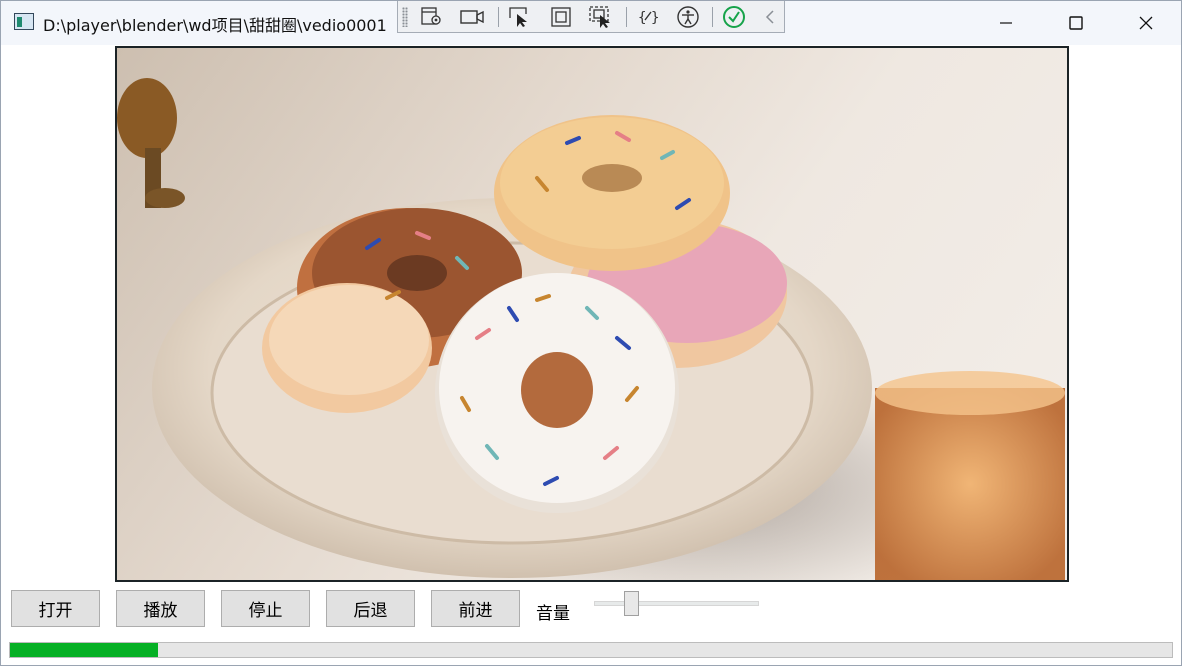 The height and width of the screenshot is (666, 1182). I want to click on maximize-icon, so click(1076, 23).